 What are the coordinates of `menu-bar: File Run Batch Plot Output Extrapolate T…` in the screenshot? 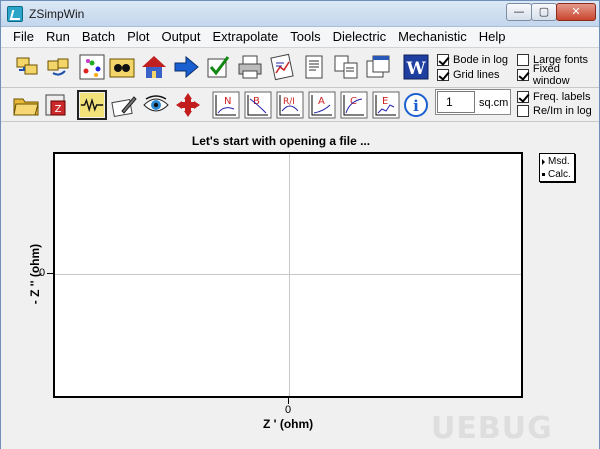 It's located at (300, 37).